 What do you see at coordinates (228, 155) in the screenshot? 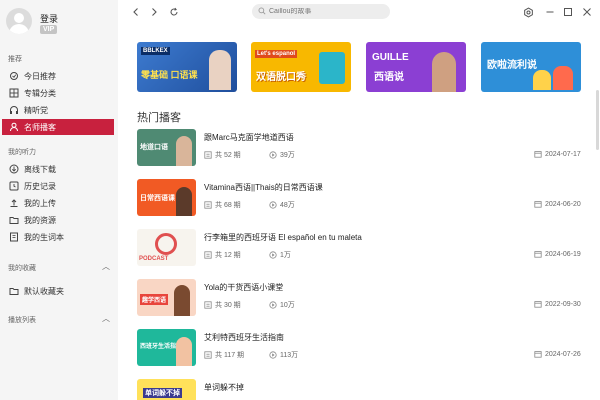
I see `episode-count-text: 共 52 期` at bounding box center [228, 155].